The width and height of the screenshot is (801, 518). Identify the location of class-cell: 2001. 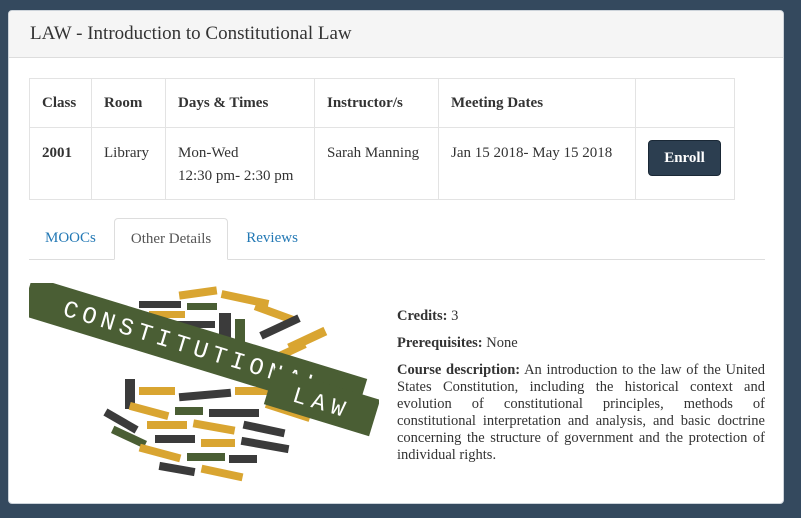
(60, 163).